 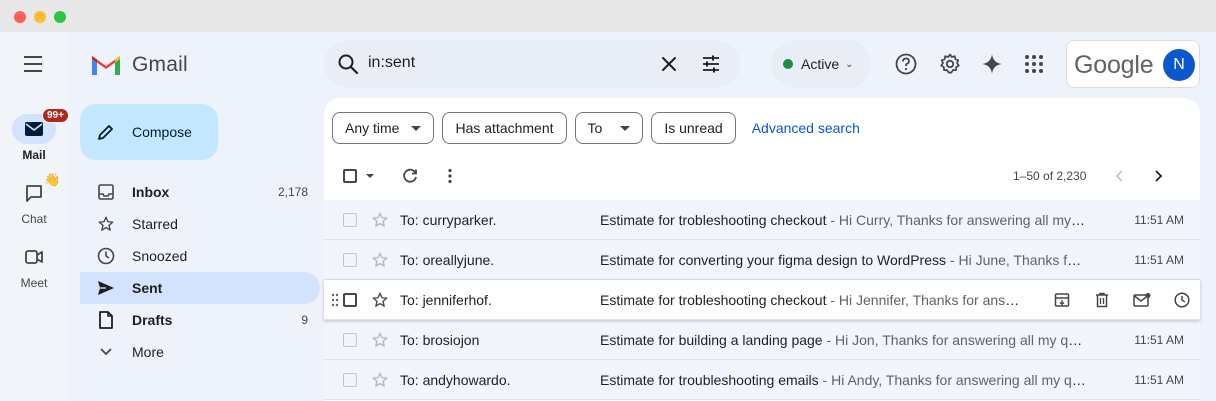 I want to click on settings-gear-icon, so click(x=950, y=64).